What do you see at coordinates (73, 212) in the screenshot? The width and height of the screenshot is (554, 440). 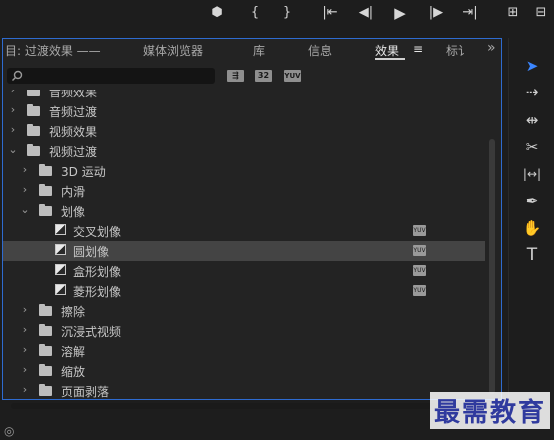 I see `tree-item-label: 划像` at bounding box center [73, 212].